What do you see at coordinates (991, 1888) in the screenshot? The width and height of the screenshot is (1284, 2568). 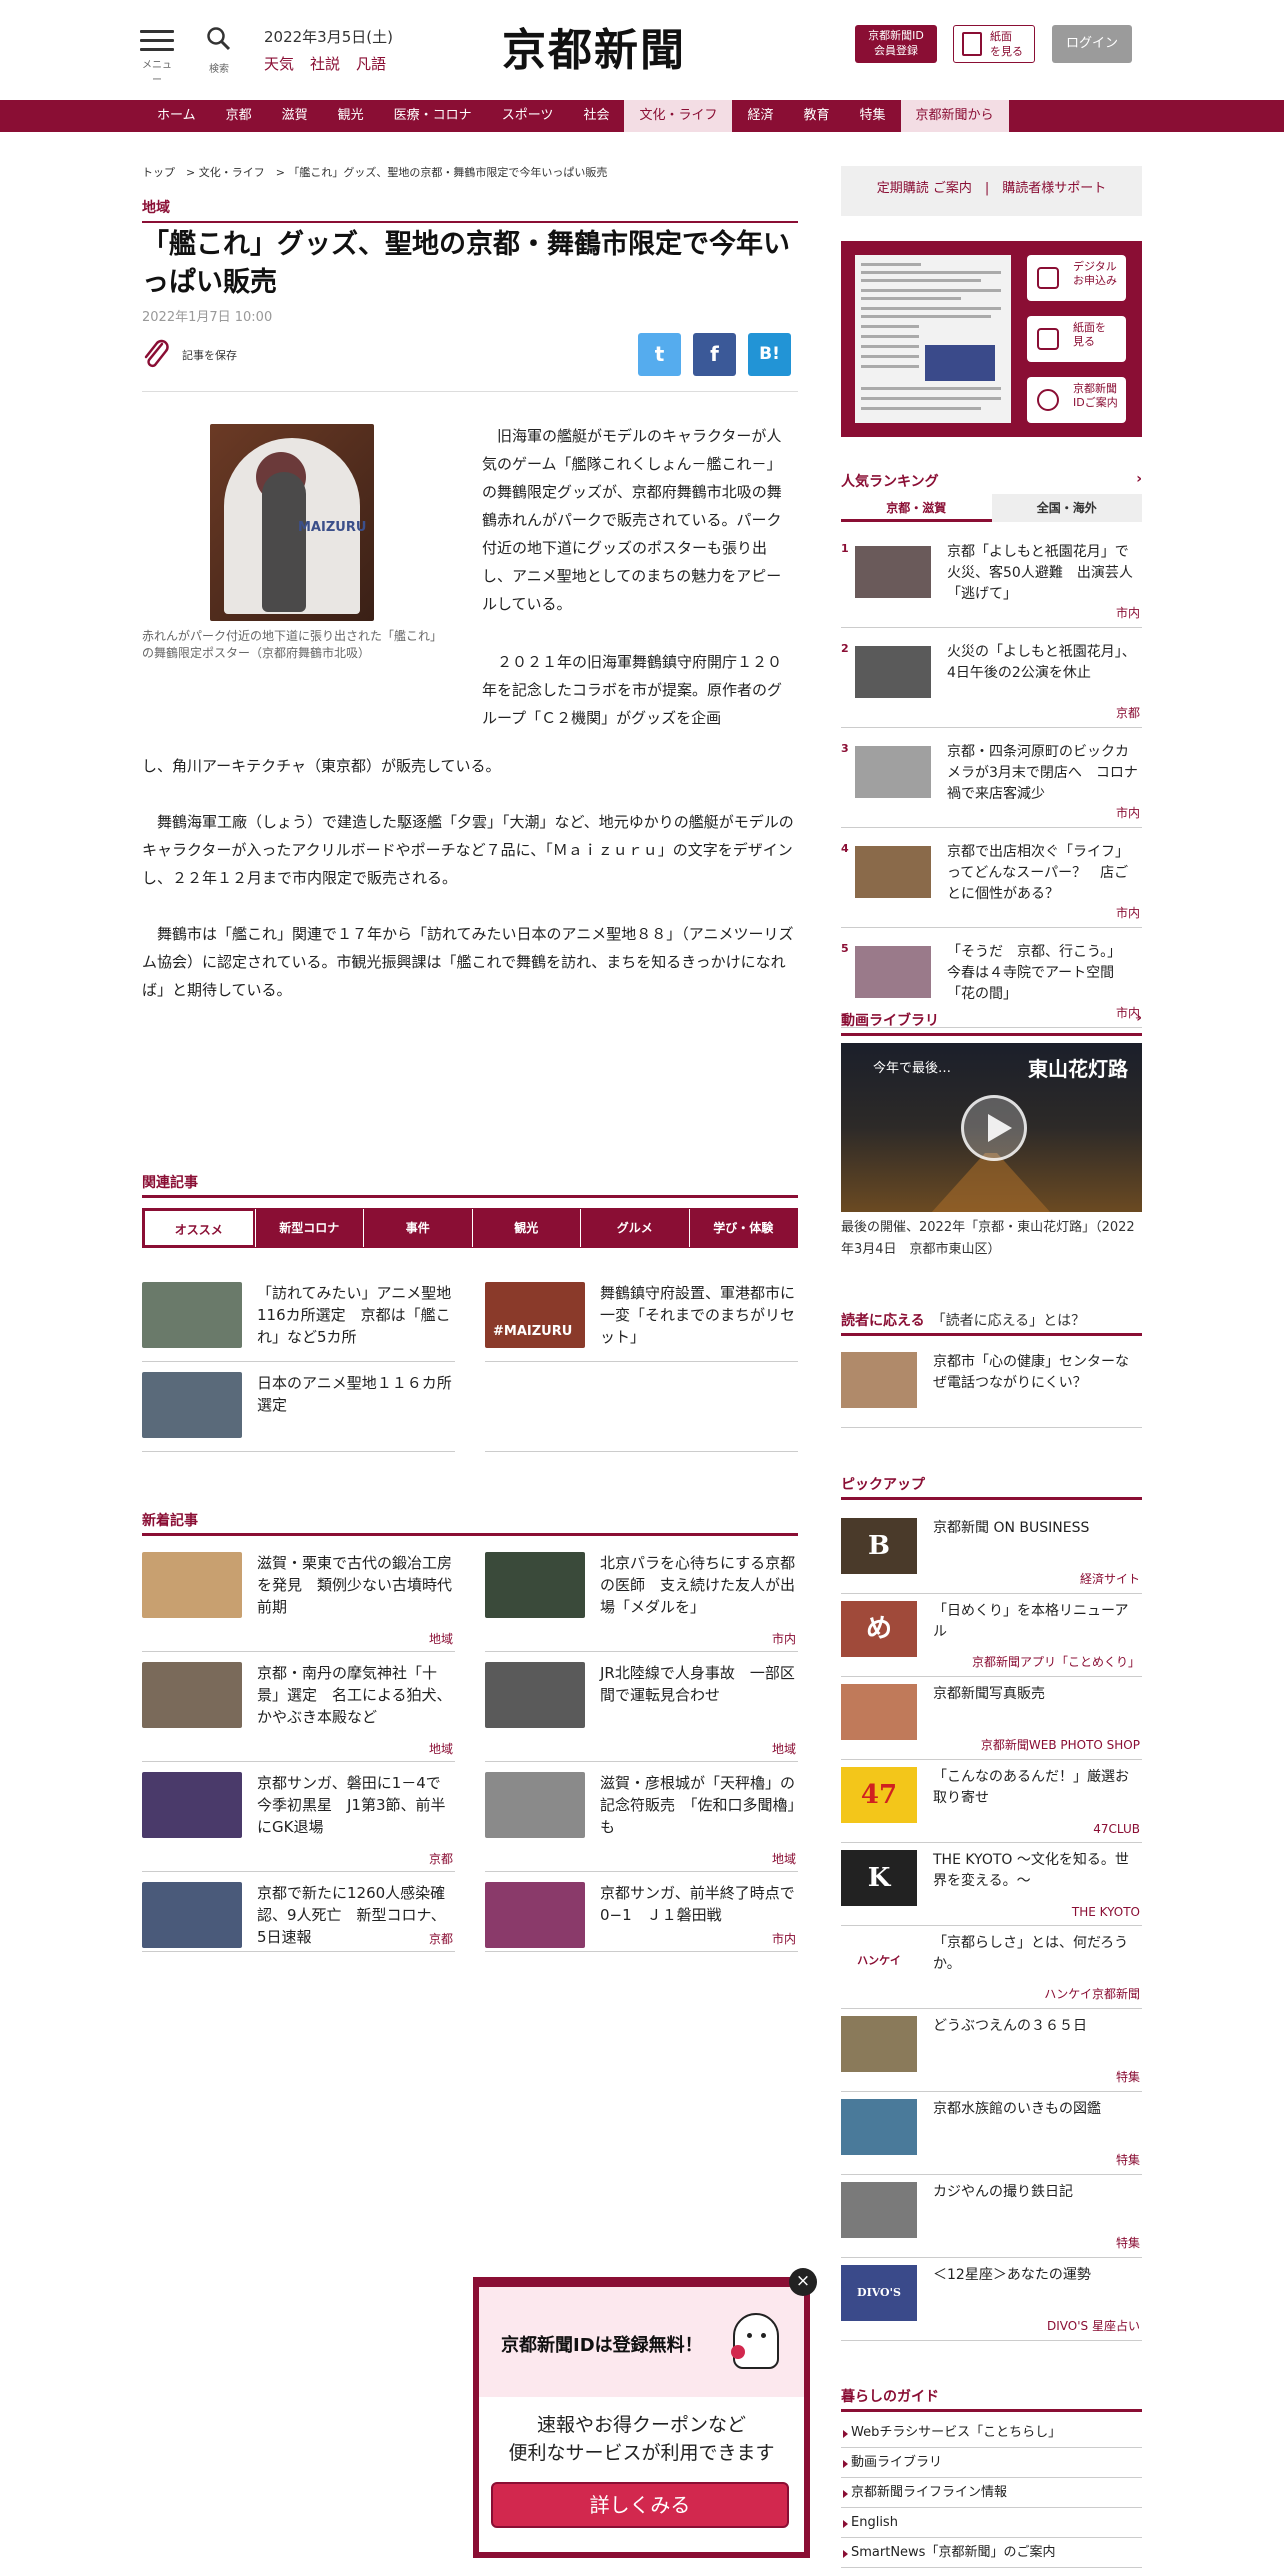 I see `pickup-item: K THE KYOTO ～文化を知る。世界を変える。～ THE KYOTO` at bounding box center [991, 1888].